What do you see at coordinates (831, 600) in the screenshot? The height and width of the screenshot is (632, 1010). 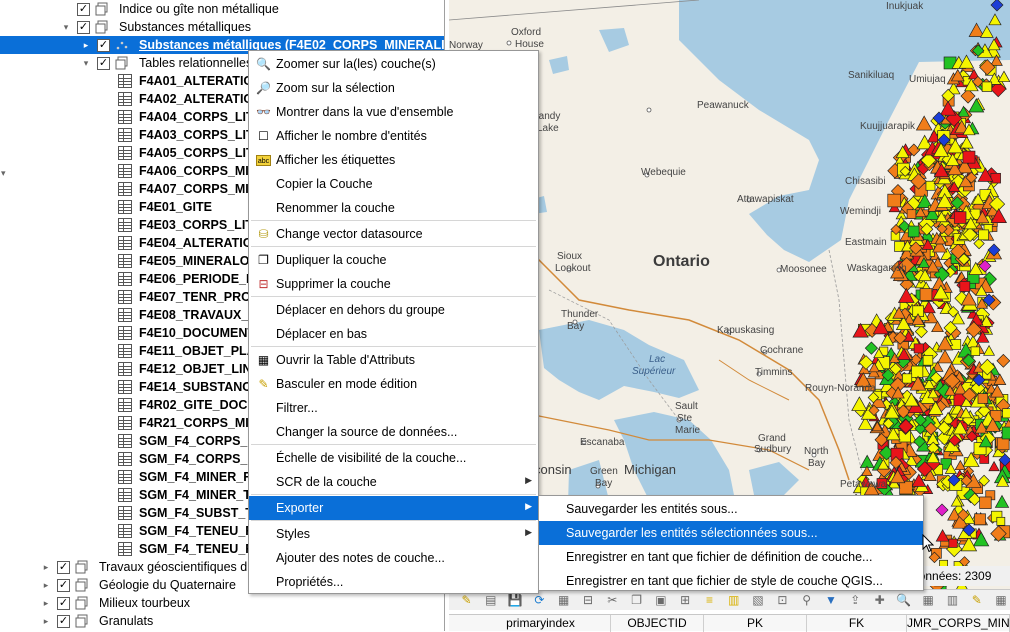 I see `toolbar-button-icon: ▼` at bounding box center [831, 600].